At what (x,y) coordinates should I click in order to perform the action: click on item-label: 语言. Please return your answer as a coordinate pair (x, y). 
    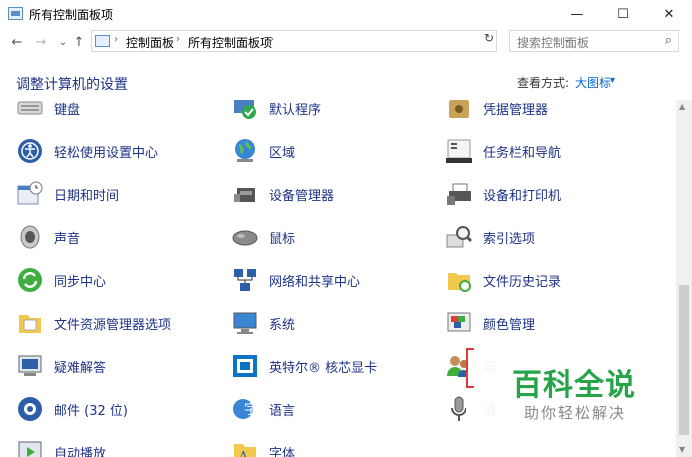
    Looking at the image, I should click on (282, 411).